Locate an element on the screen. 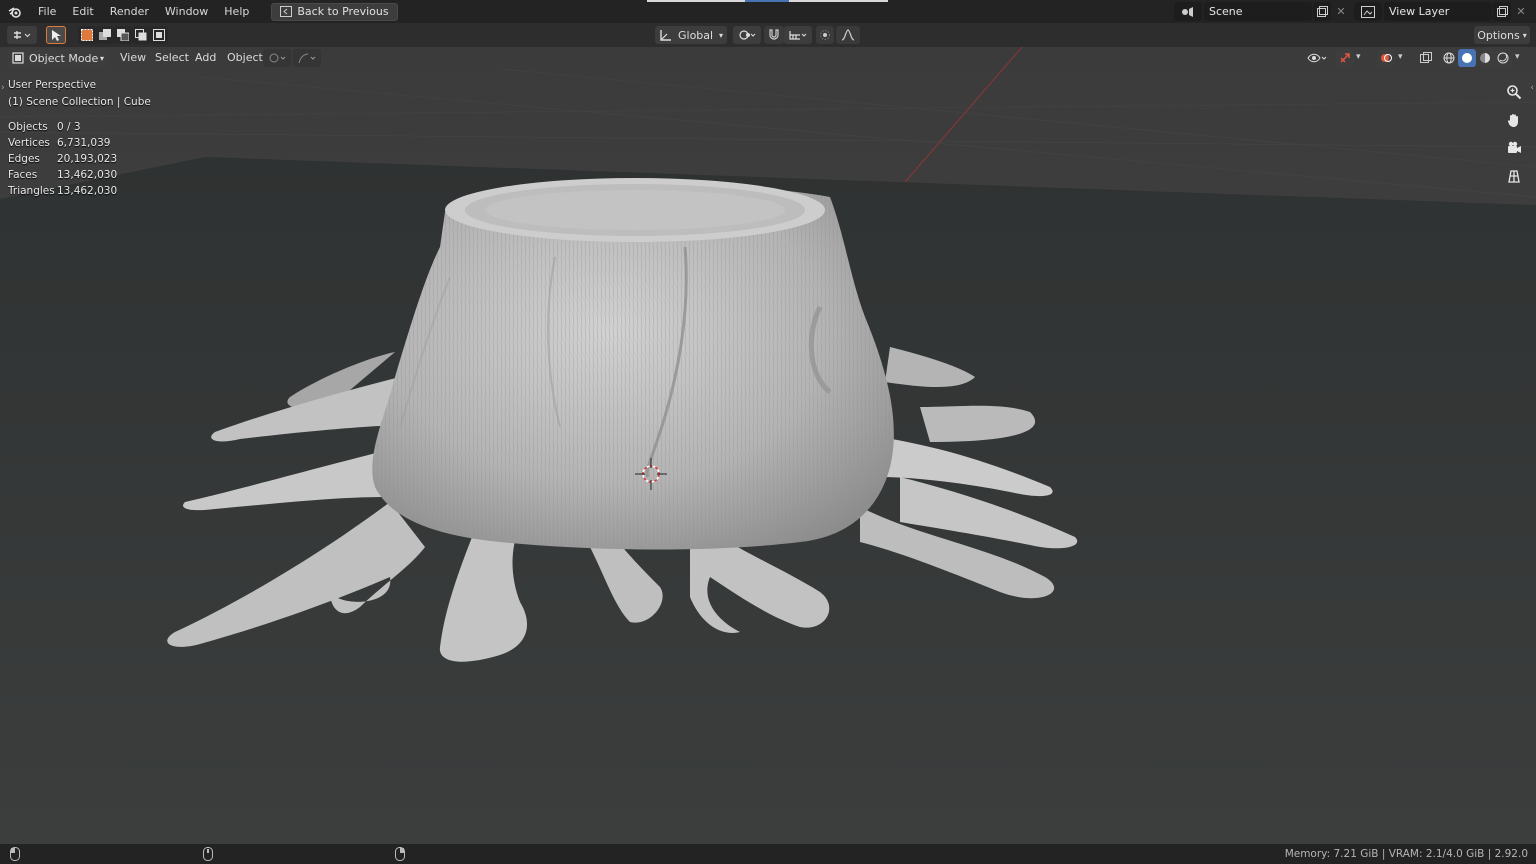 This screenshot has height=864, width=1536. falloff-curve-icon is located at coordinates (848, 35).